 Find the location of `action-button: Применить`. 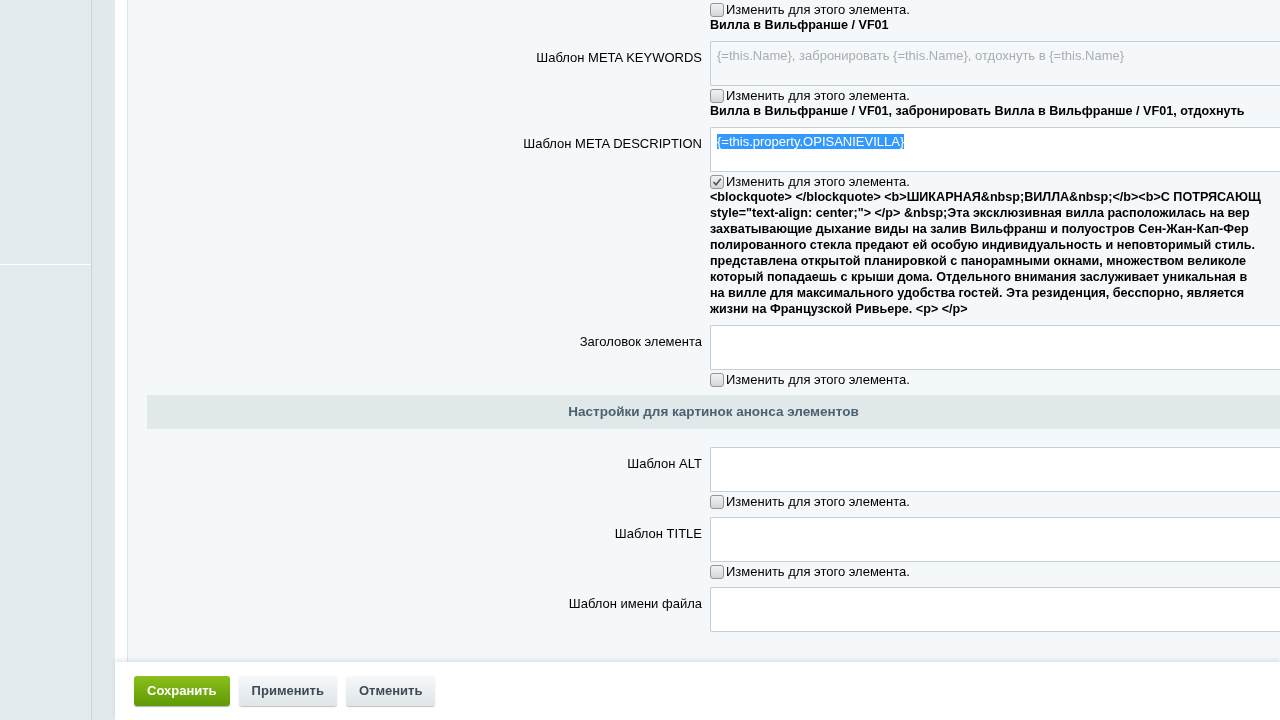

action-button: Применить is located at coordinates (287, 691).